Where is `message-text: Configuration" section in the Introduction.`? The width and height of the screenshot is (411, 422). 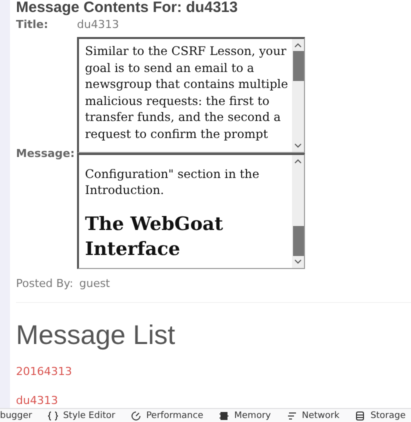
message-text: Configuration" section in the Introduction. is located at coordinates (172, 182).